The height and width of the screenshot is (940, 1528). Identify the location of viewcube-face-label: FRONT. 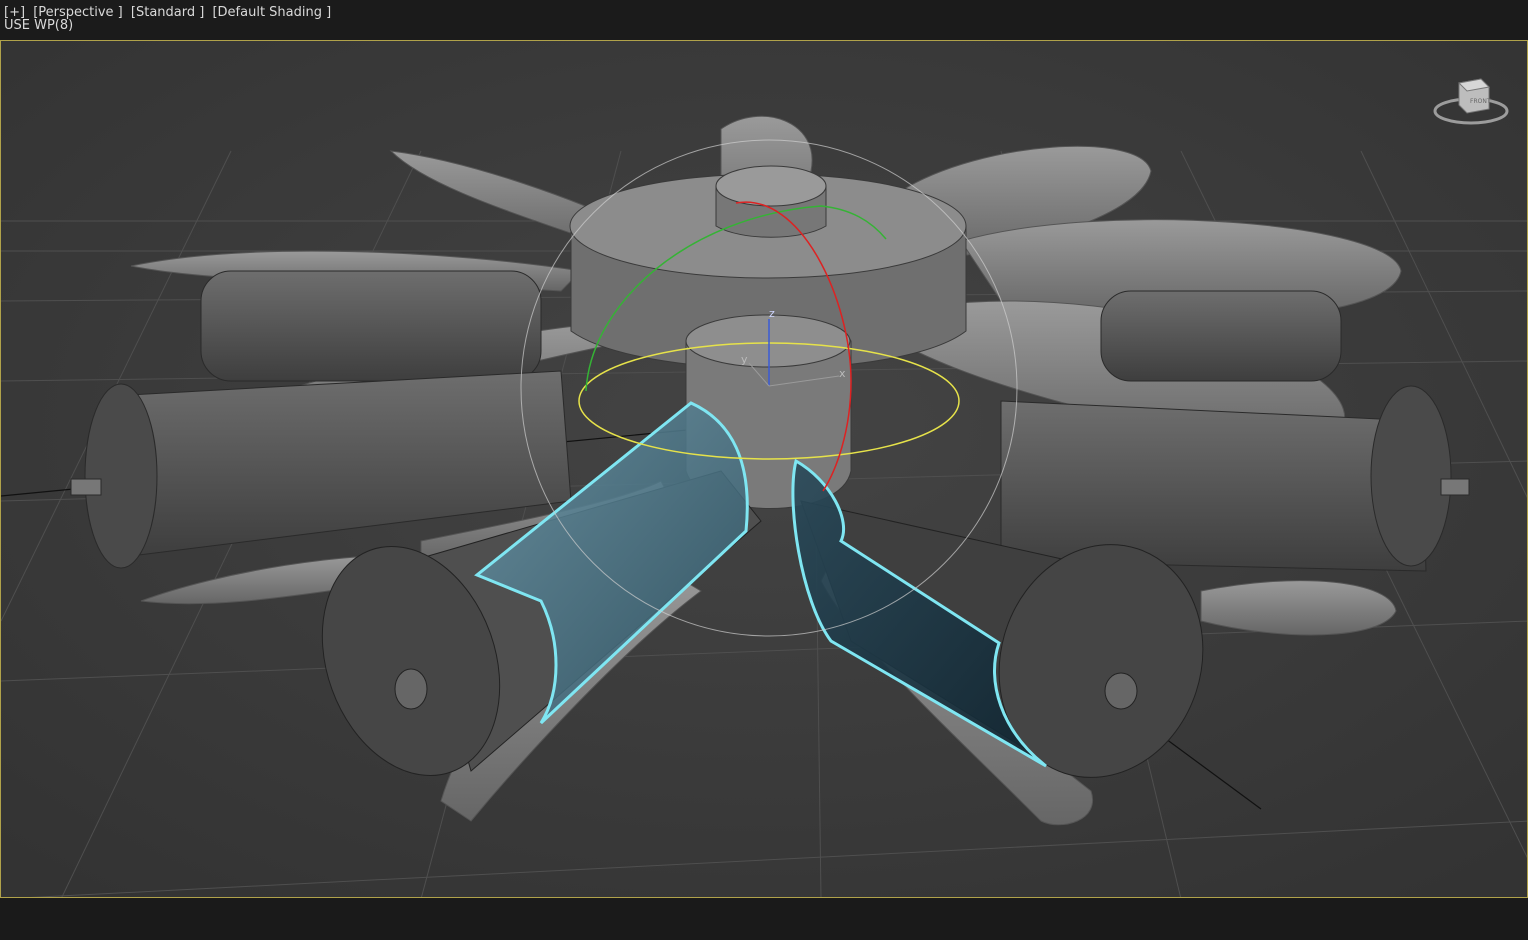
(1480, 101).